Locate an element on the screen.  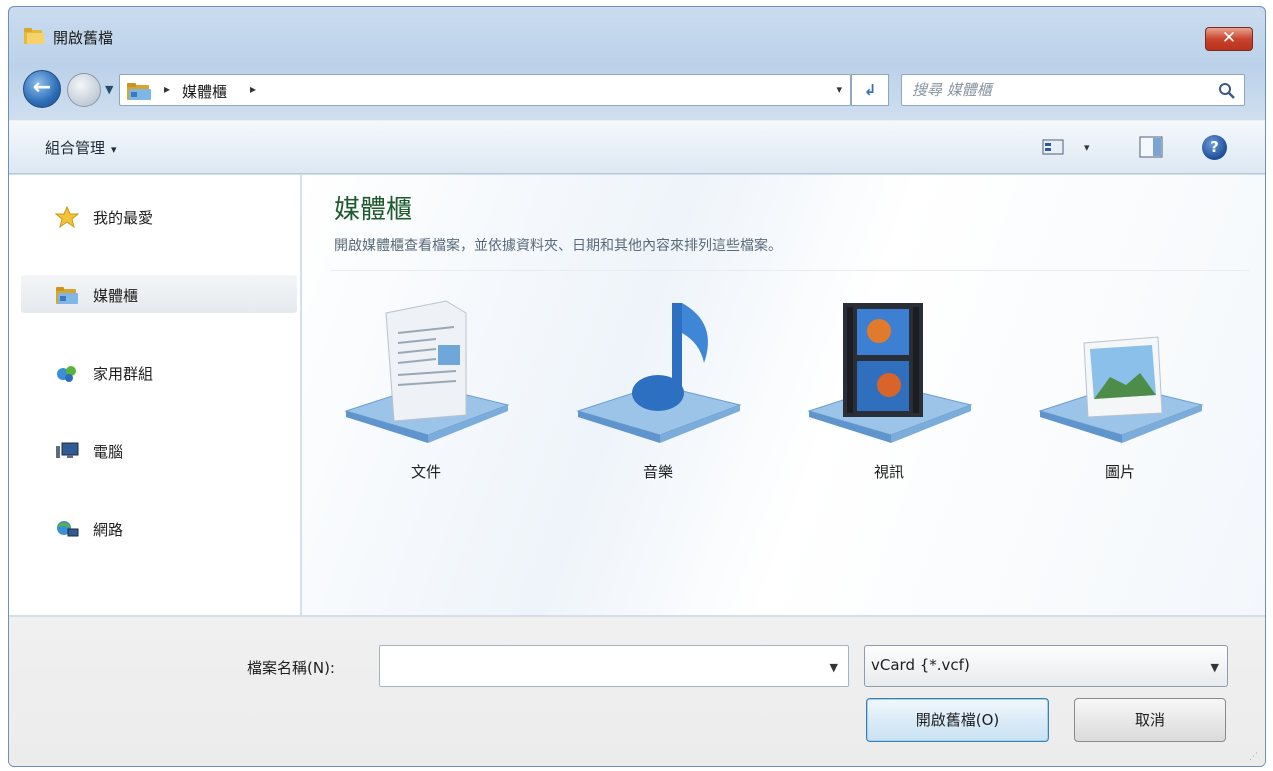
preview-pane-icon is located at coordinates (1151, 147).